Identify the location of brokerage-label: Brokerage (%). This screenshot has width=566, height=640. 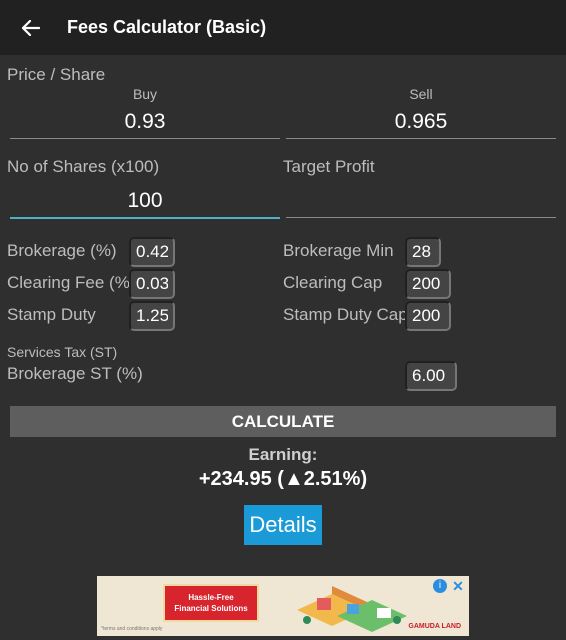
(62, 250).